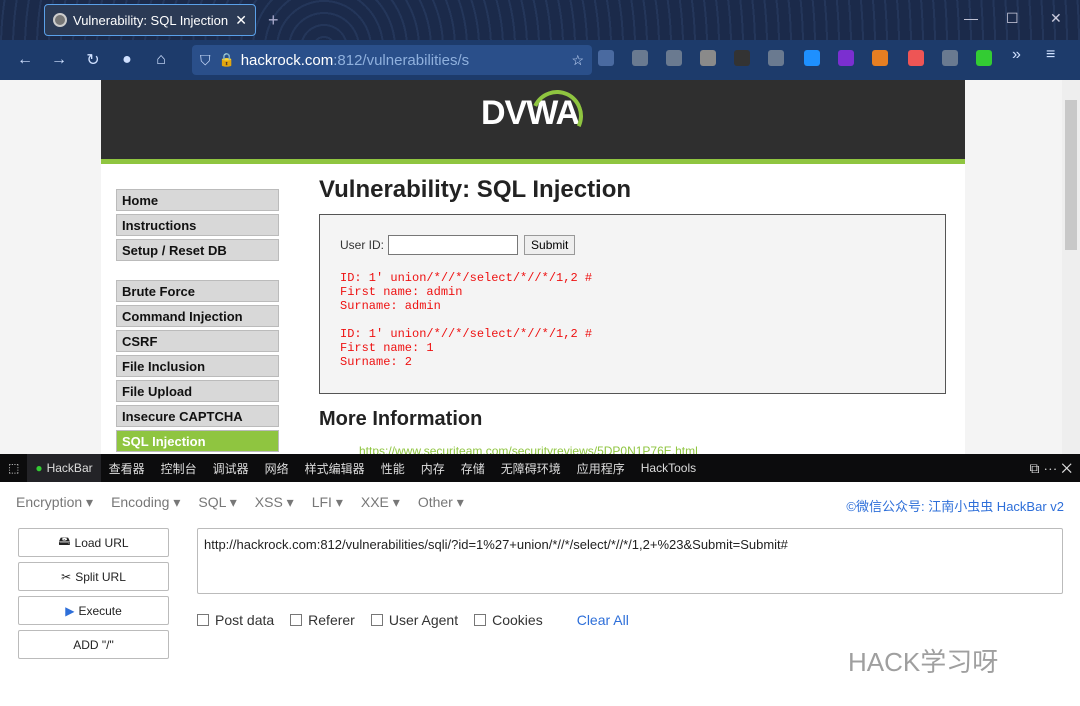 Image resolution: width=1080 pixels, height=706 pixels. I want to click on page-title: Vulnerability: SQL Injection, so click(475, 189).